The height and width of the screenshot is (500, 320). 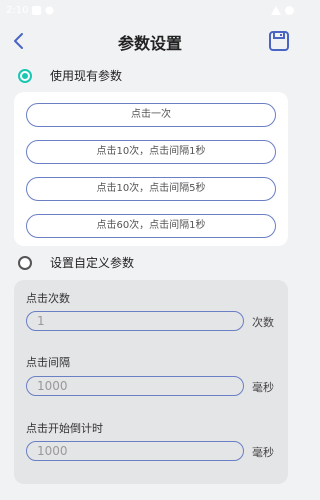 What do you see at coordinates (151, 189) in the screenshot?
I see `preset-button-3: 点击10次，点击间隔5秒` at bounding box center [151, 189].